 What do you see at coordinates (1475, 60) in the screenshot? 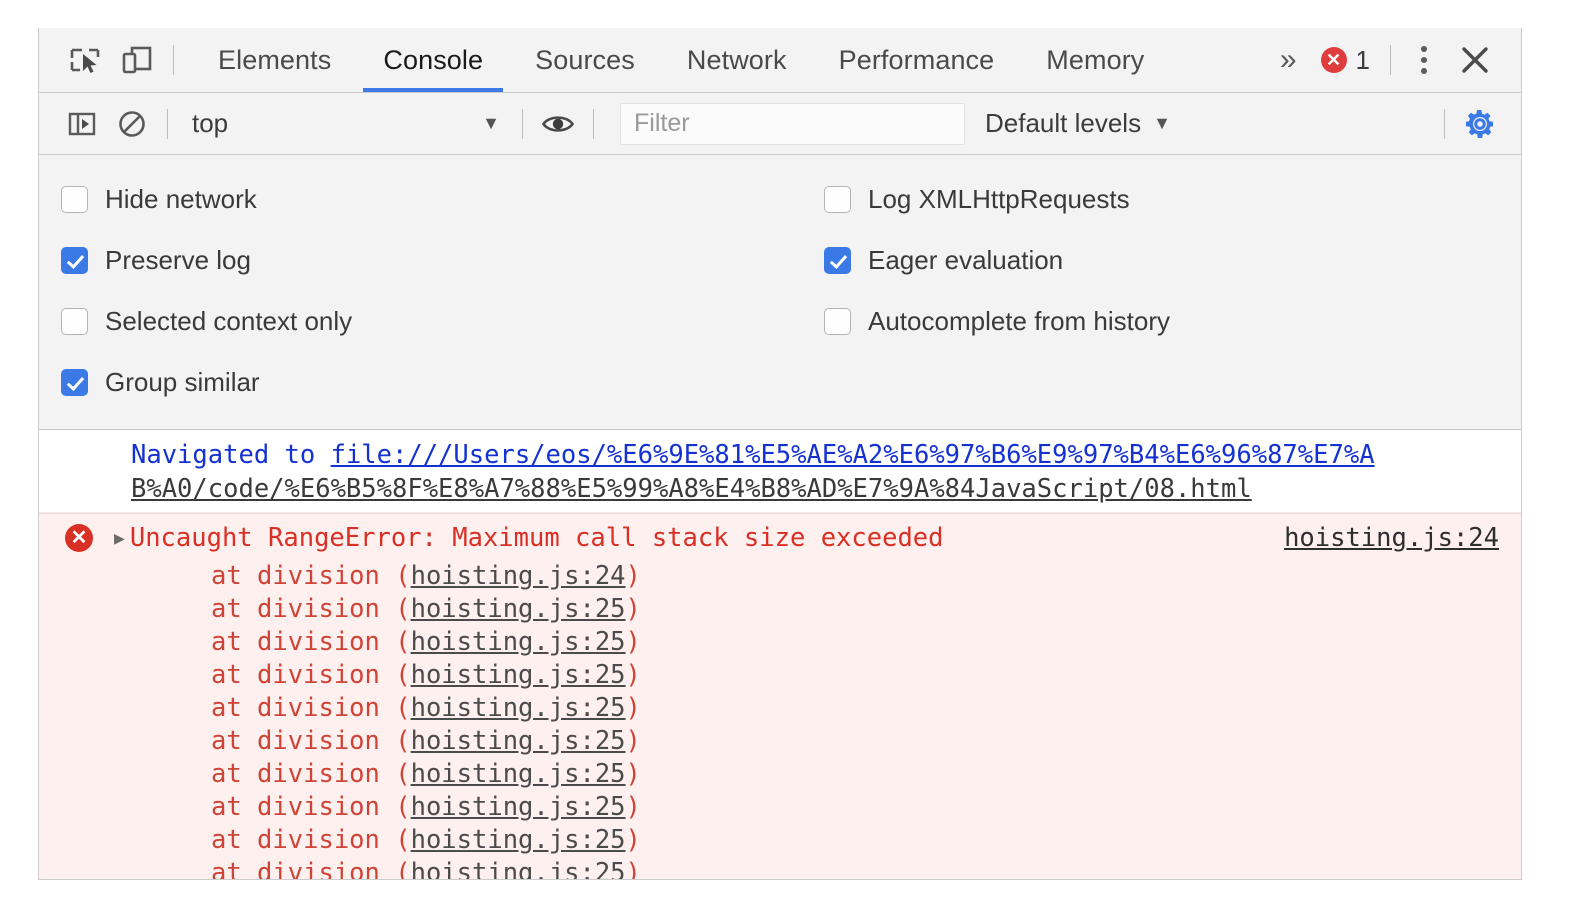
I see `close-devtools-icon` at bounding box center [1475, 60].